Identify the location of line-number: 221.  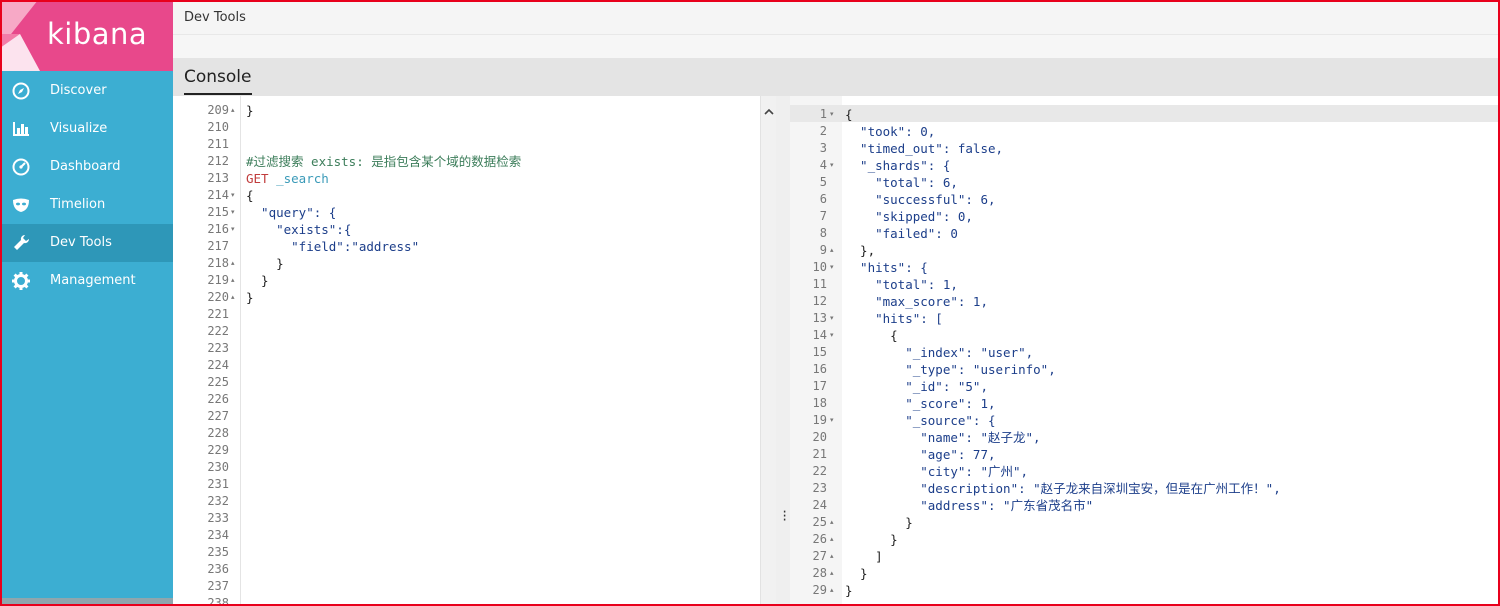
(218, 314).